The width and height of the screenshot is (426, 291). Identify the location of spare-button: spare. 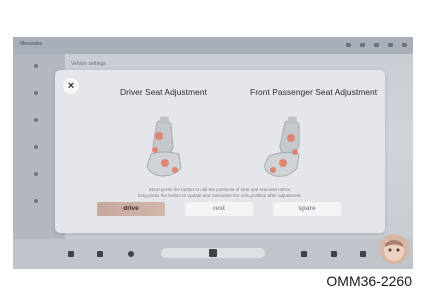
(307, 209).